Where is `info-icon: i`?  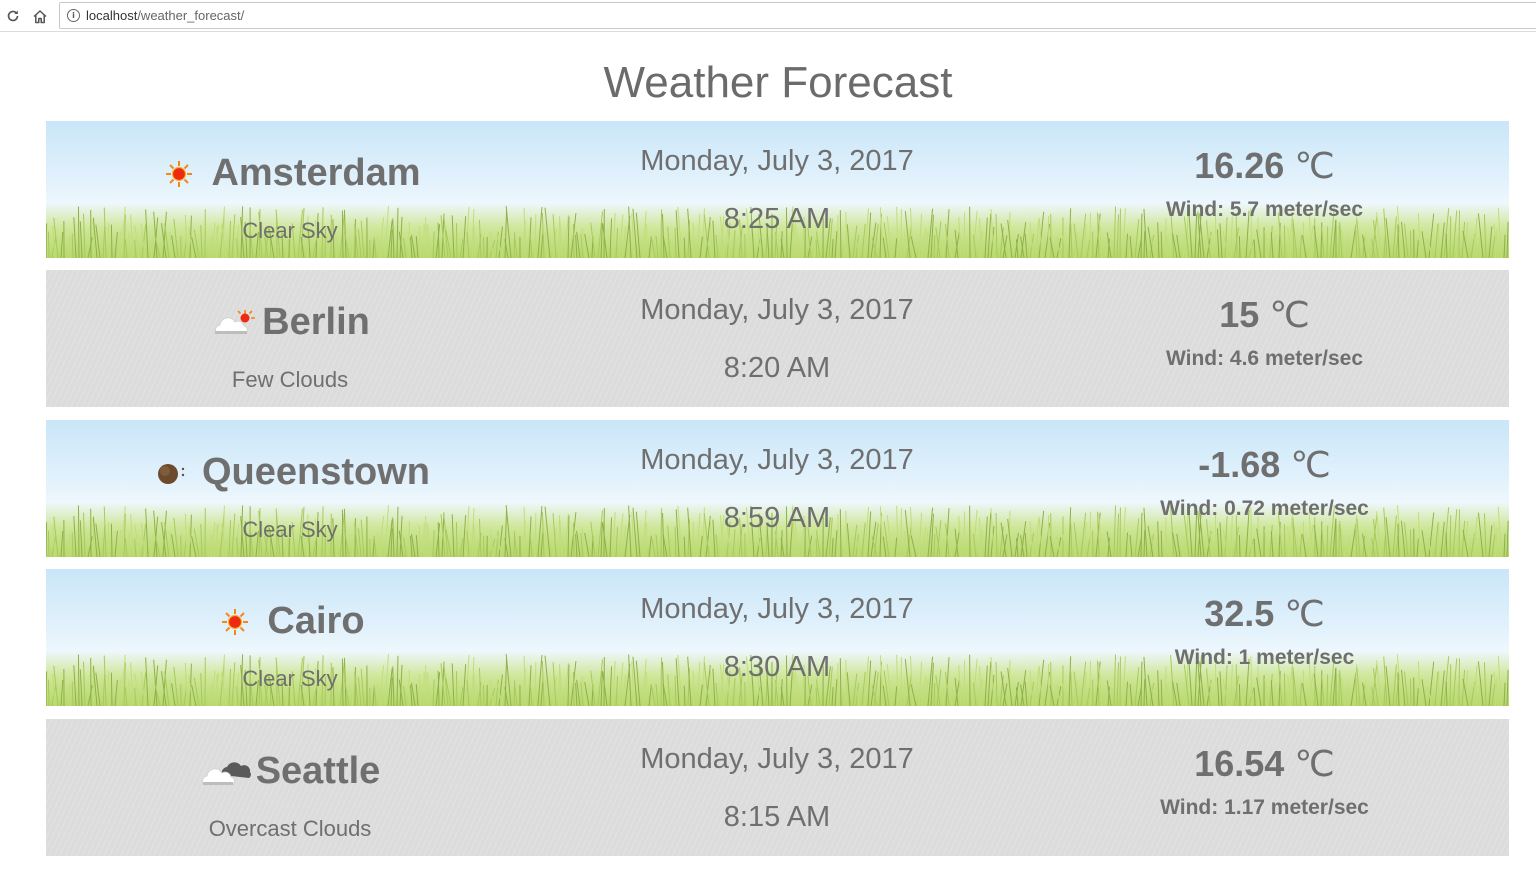
info-icon: i is located at coordinates (73, 15).